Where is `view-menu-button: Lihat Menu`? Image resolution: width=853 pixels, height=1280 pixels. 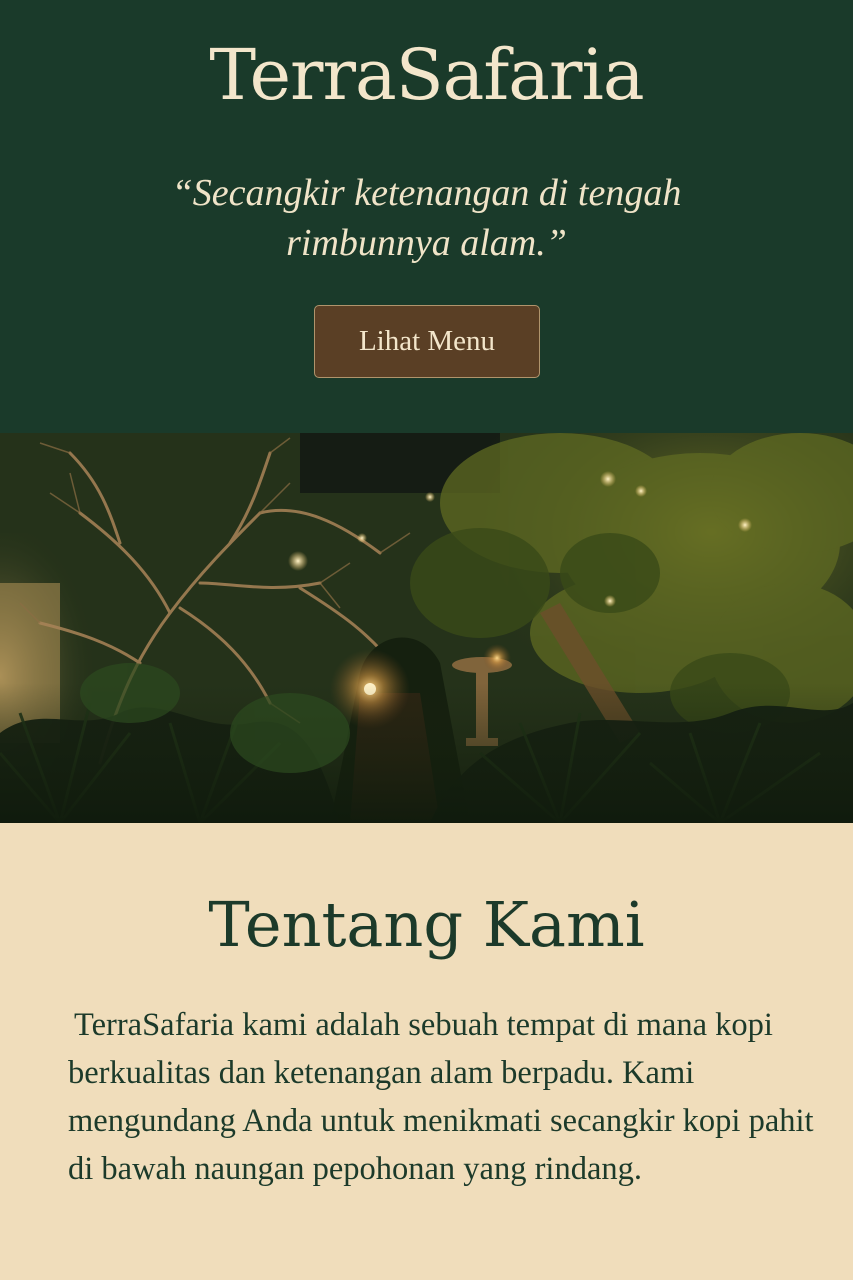 view-menu-button: Lihat Menu is located at coordinates (427, 341).